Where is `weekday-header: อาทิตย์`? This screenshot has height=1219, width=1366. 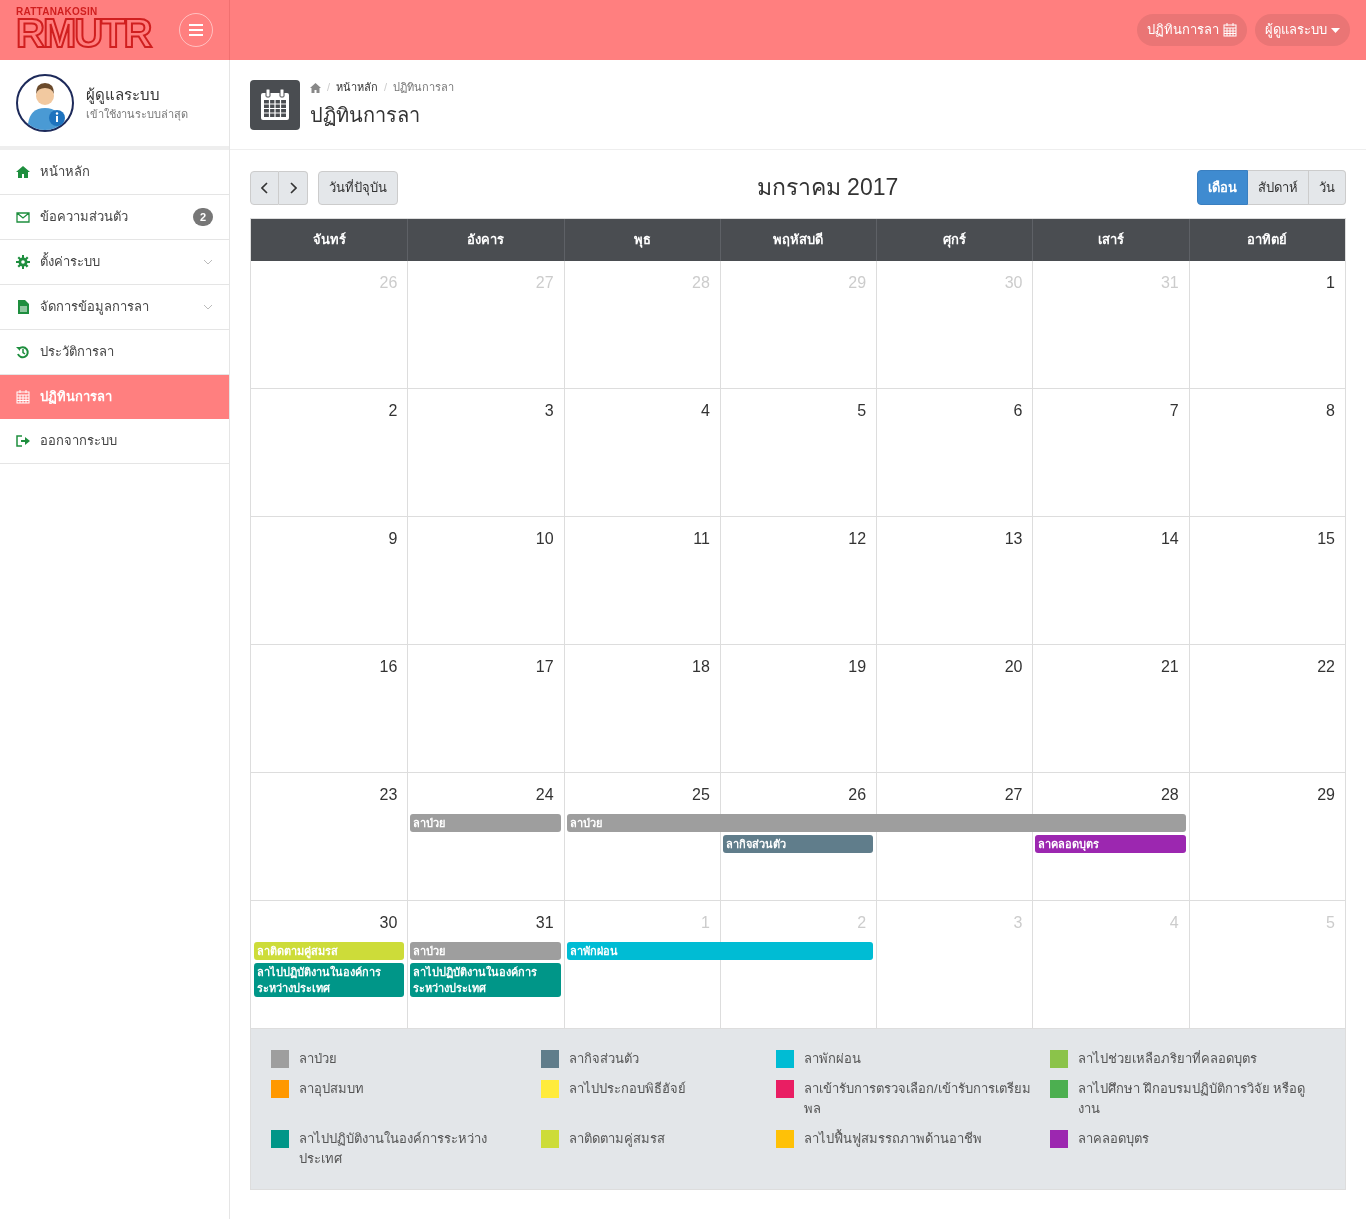
weekday-header: อาทิตย์ is located at coordinates (1266, 240).